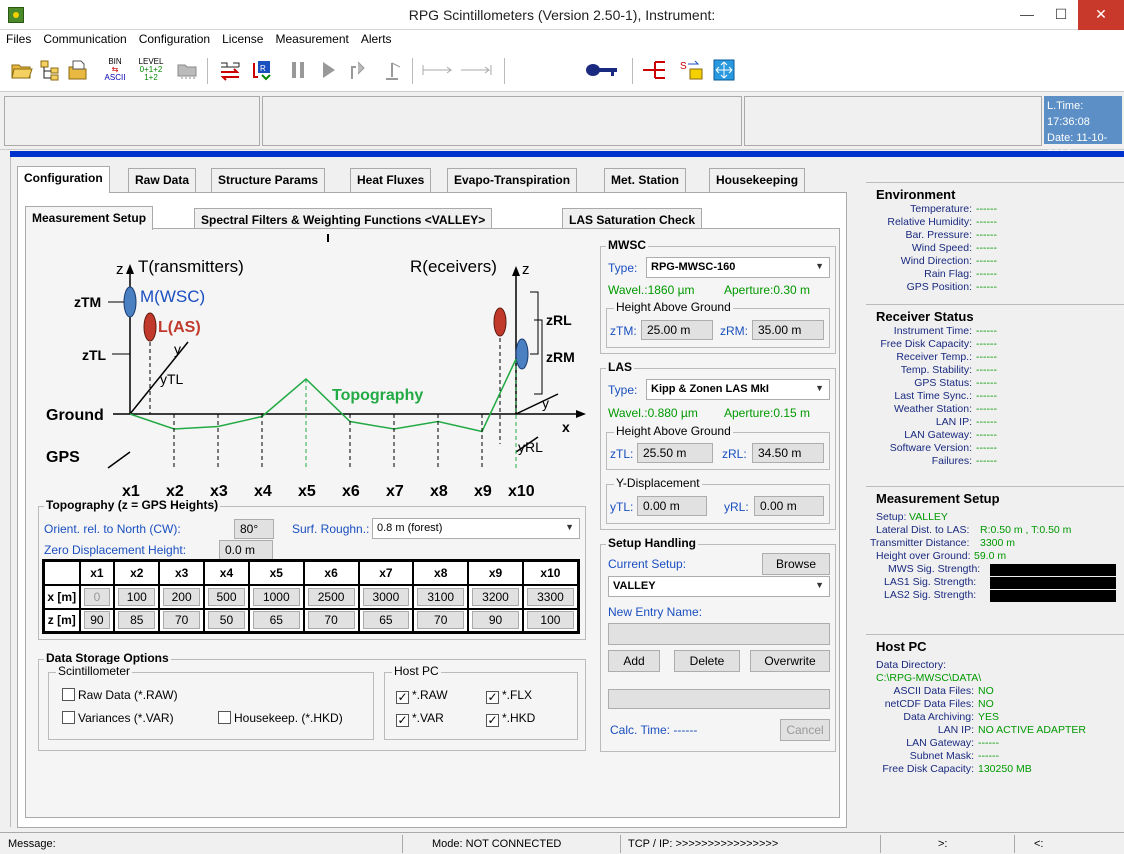 The image size is (1124, 854). What do you see at coordinates (654, 70) in the screenshot?
I see `network-icon` at bounding box center [654, 70].